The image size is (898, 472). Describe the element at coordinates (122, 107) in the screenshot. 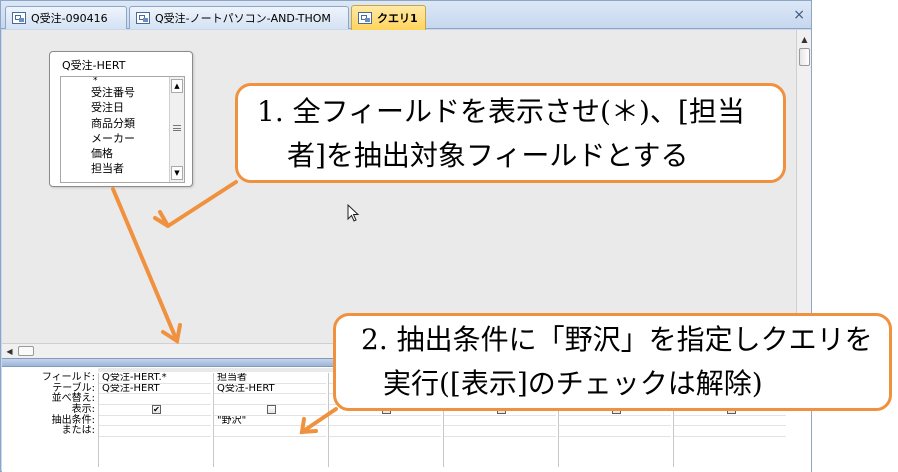

I see `field-item: 受注日` at that location.